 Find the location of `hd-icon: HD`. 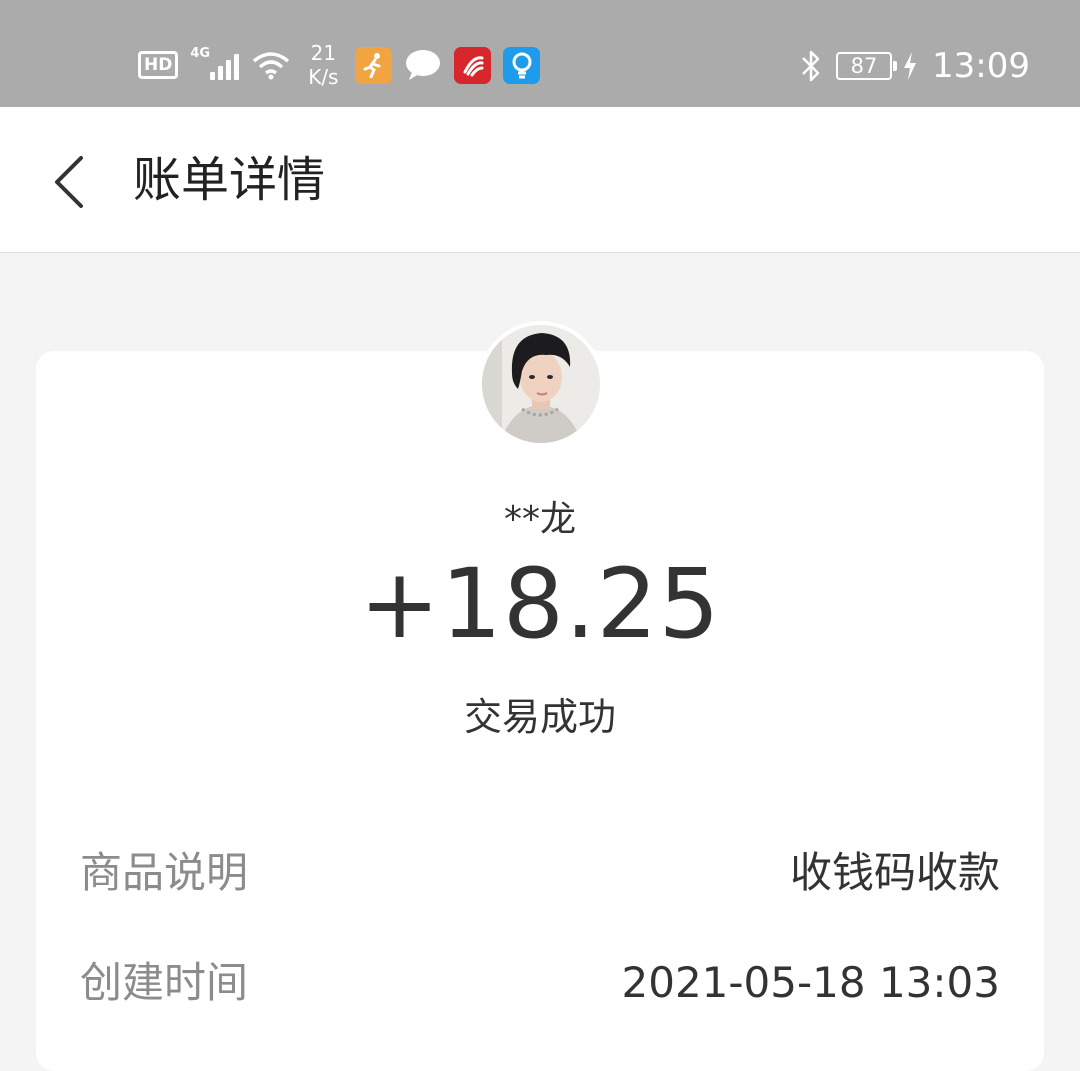

hd-icon: HD is located at coordinates (158, 65).